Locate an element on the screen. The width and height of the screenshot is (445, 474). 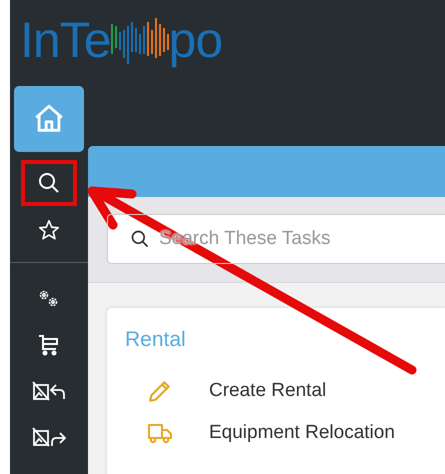
search-button is located at coordinates (49, 183).